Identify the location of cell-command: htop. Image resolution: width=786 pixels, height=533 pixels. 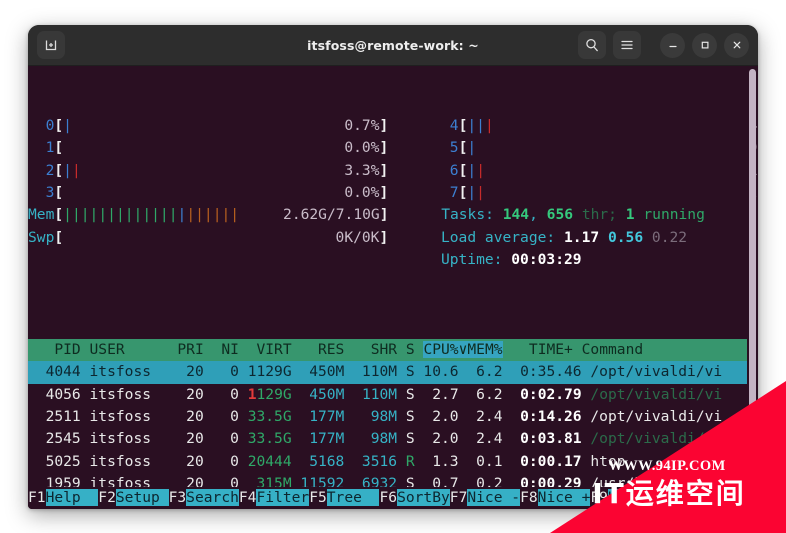
(608, 461).